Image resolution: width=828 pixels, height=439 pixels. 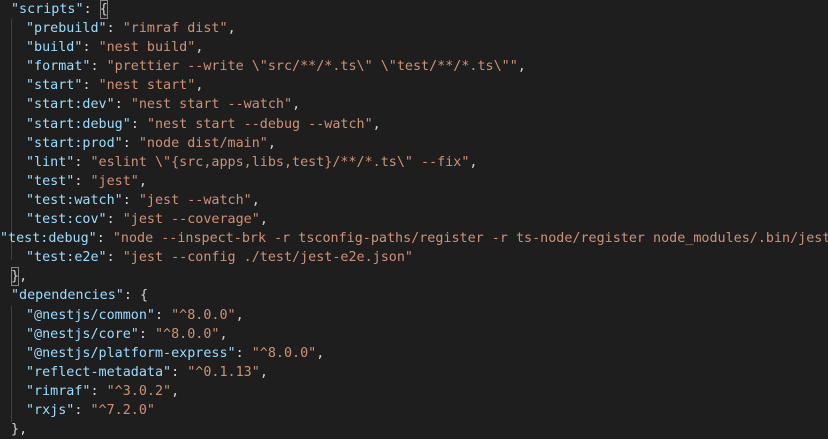 What do you see at coordinates (414, 181) in the screenshot?
I see `code-line: "test": "jest",` at bounding box center [414, 181].